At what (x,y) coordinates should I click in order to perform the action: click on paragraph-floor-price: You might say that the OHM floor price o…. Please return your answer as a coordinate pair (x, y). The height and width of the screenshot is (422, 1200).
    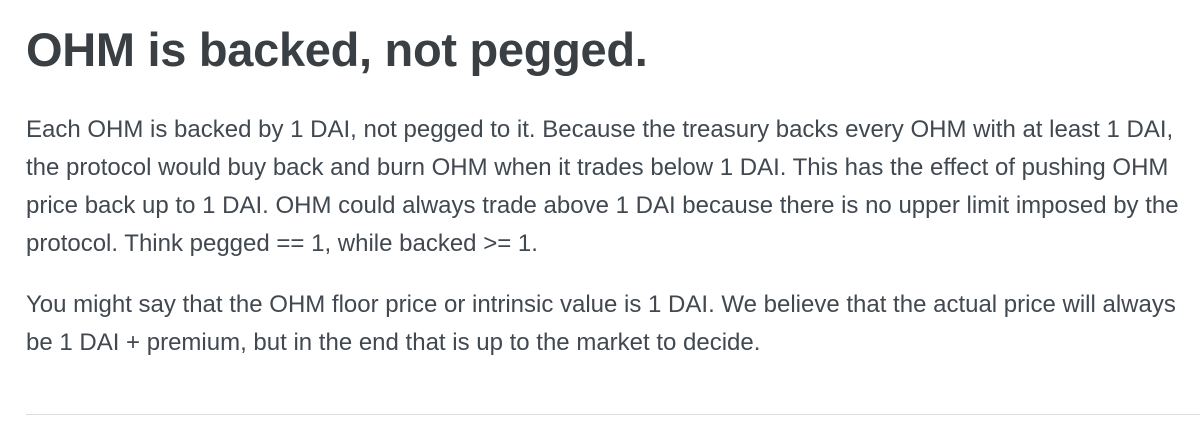
    Looking at the image, I should click on (601, 323).